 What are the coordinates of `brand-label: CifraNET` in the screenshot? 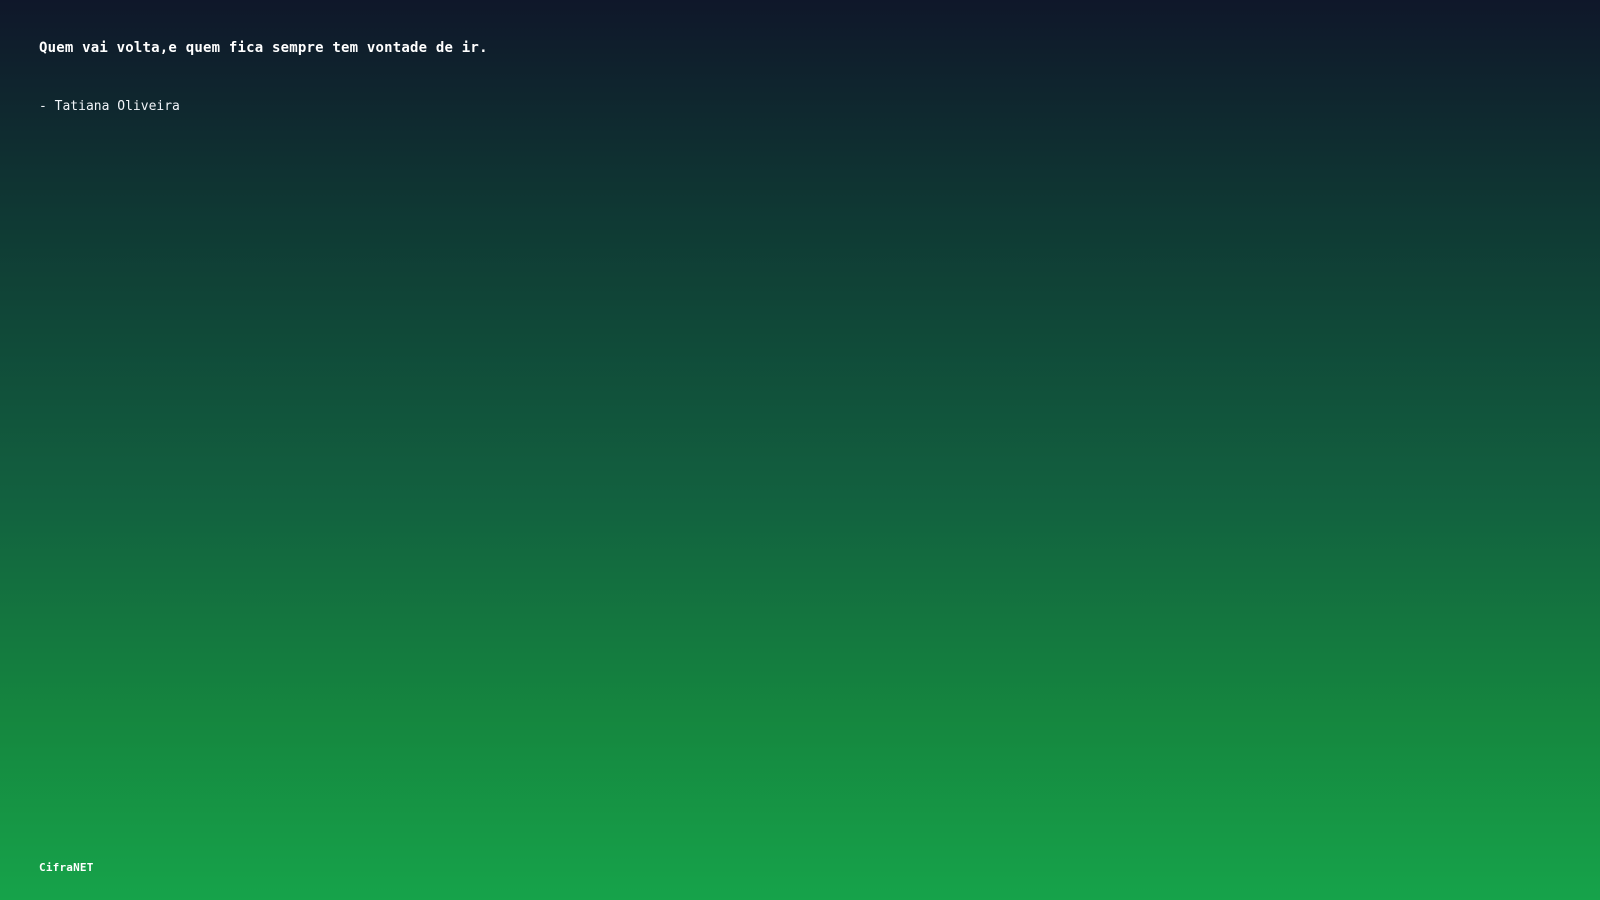 It's located at (66, 867).